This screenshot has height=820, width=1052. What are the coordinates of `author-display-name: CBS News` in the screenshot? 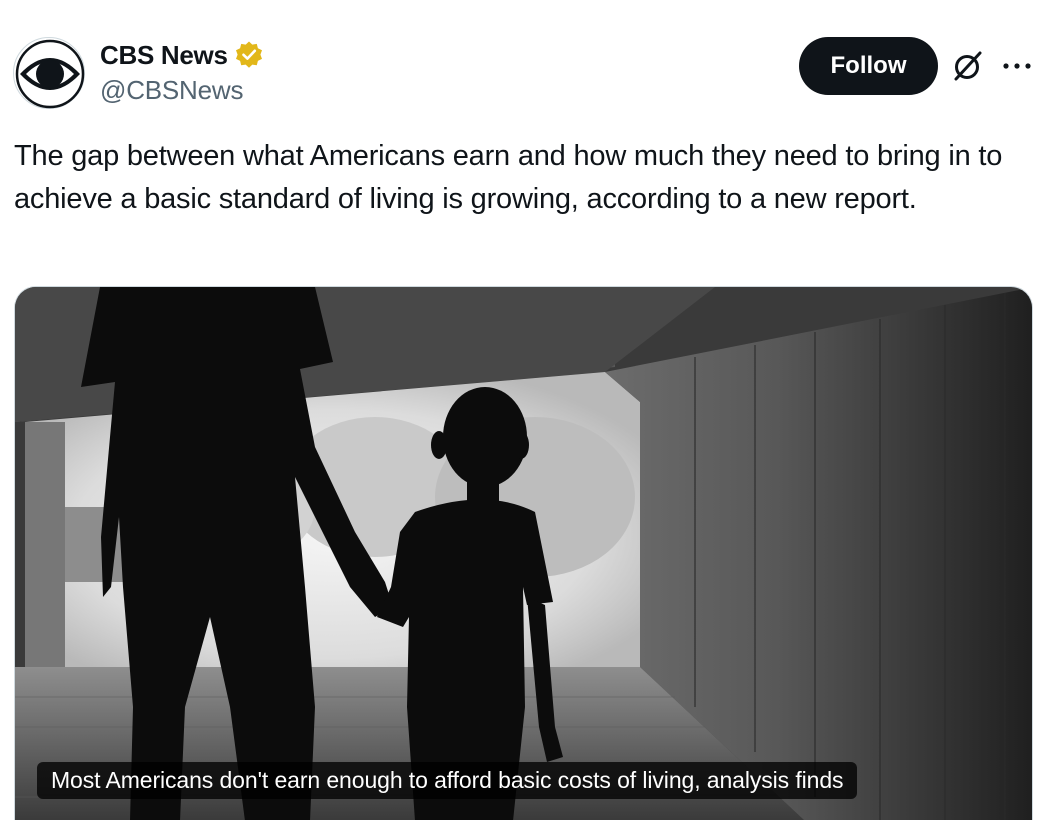 It's located at (164, 55).